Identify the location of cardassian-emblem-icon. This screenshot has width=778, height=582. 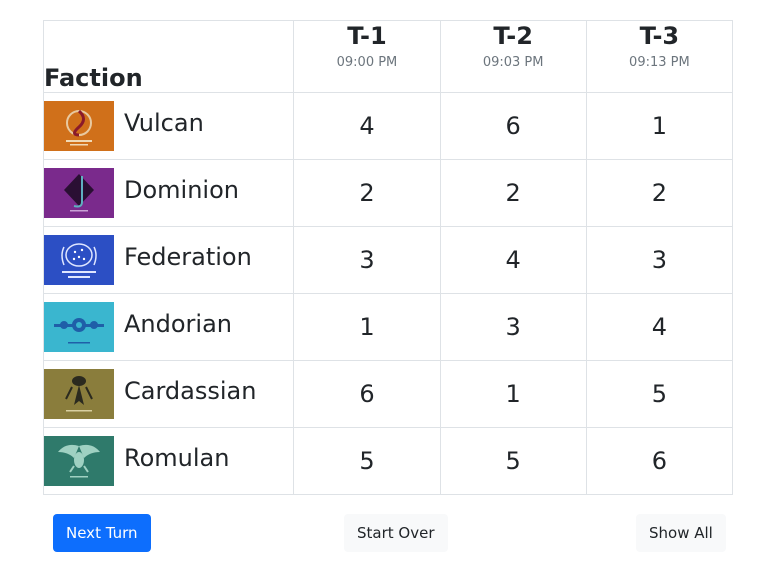
(79, 394).